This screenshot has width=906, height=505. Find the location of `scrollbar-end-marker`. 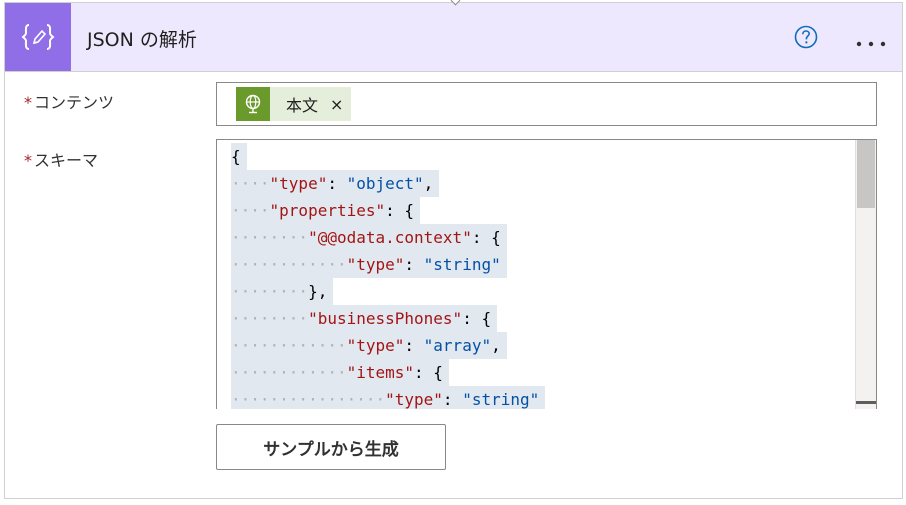

scrollbar-end-marker is located at coordinates (866, 402).